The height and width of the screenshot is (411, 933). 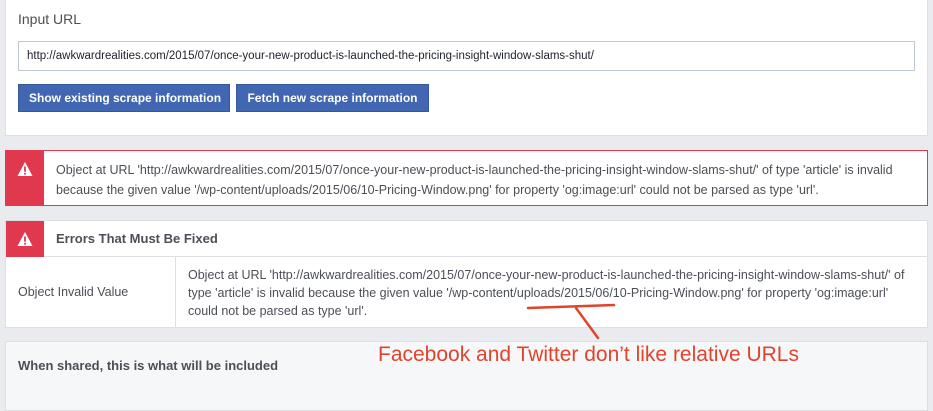 What do you see at coordinates (466, 239) in the screenshot?
I see `errors-header: Errors That Must Be Fixed` at bounding box center [466, 239].